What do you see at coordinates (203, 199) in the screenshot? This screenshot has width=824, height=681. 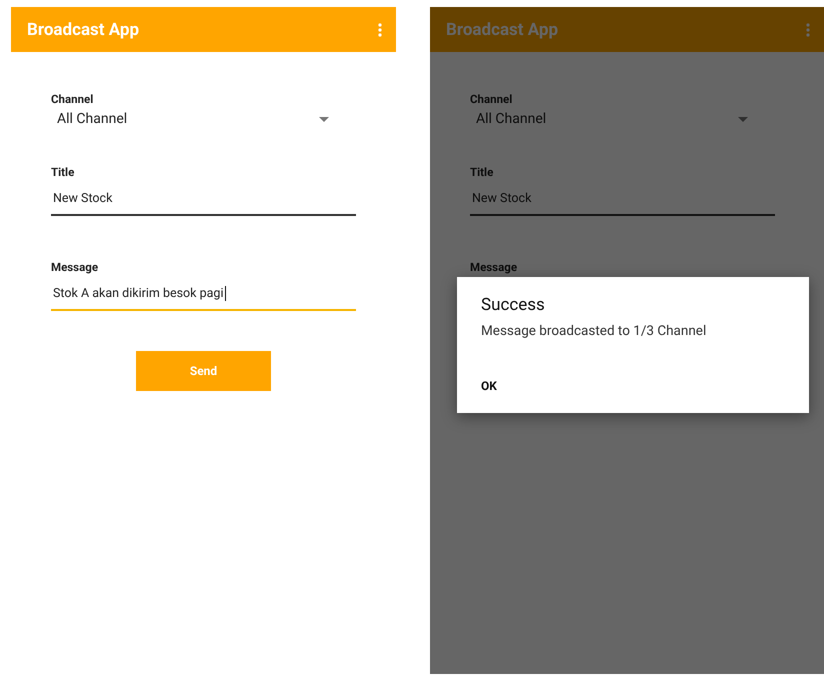 I see `text-field: New Stock` at bounding box center [203, 199].